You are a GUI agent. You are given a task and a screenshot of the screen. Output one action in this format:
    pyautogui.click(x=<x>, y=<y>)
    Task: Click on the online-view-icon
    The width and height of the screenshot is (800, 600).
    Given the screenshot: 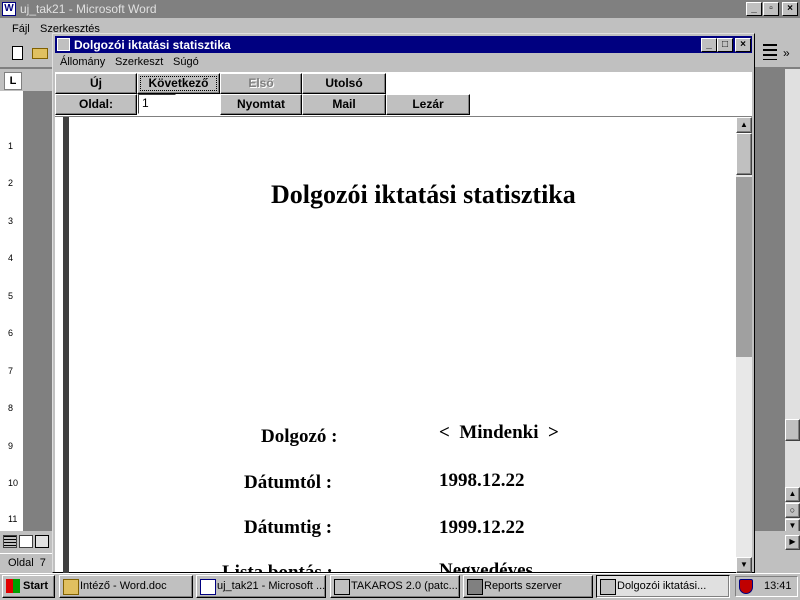 What is the action you would take?
    pyautogui.click(x=26, y=541)
    